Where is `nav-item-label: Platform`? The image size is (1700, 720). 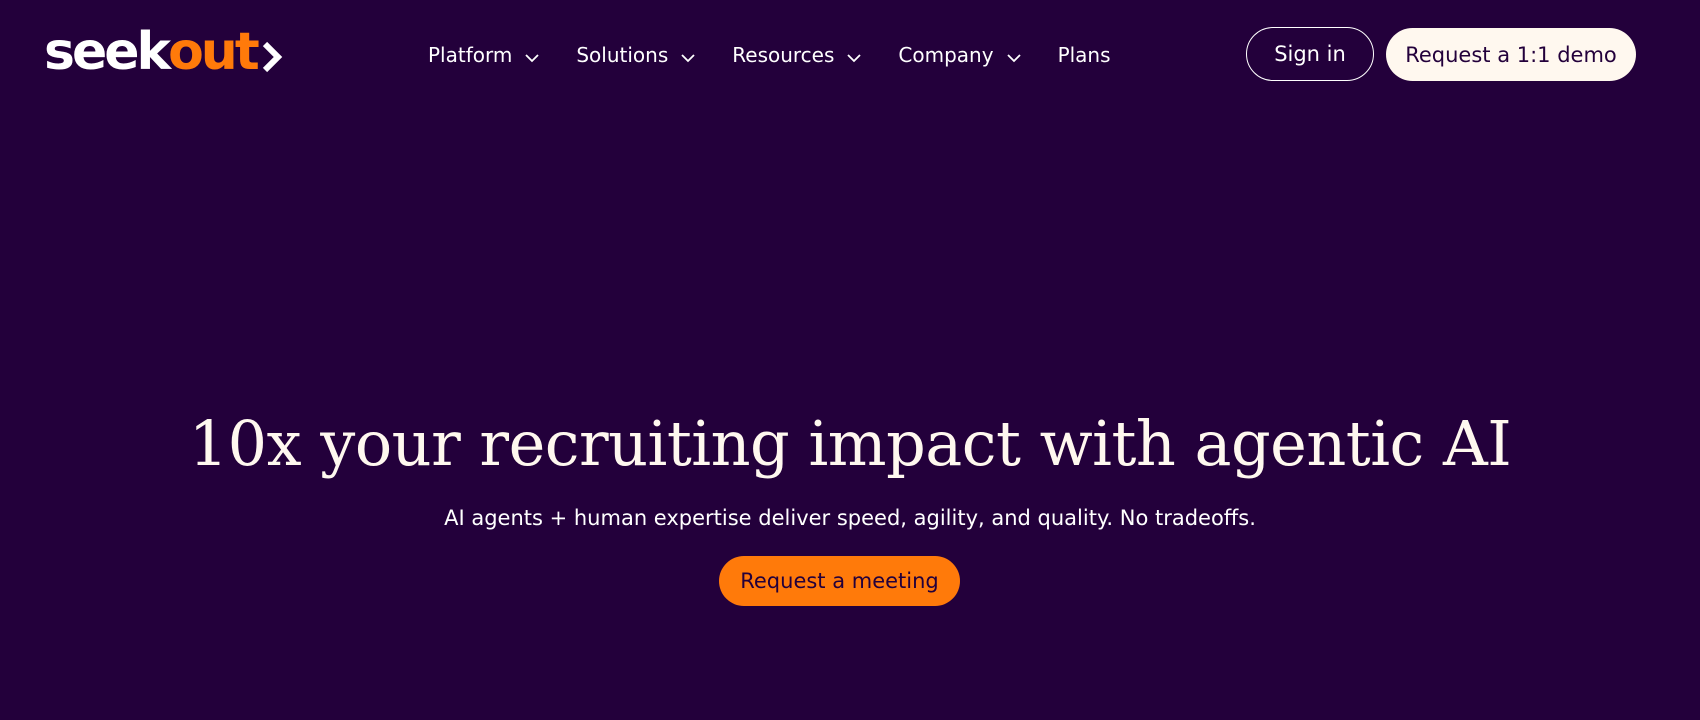
nav-item-label: Platform is located at coordinates (470, 55).